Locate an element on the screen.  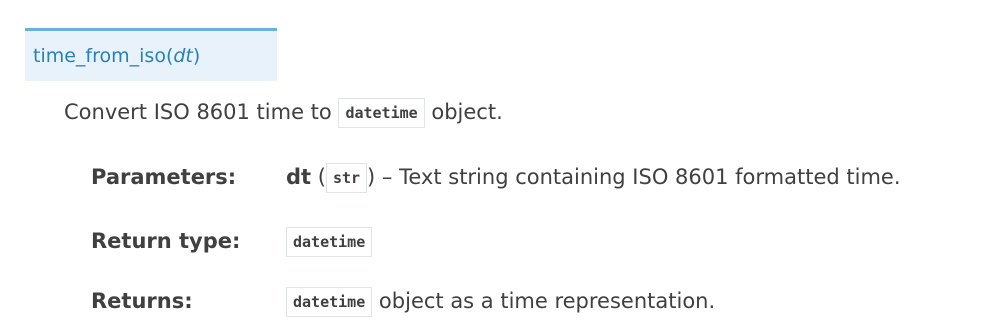
returns-description: object as a time representation. is located at coordinates (544, 301).